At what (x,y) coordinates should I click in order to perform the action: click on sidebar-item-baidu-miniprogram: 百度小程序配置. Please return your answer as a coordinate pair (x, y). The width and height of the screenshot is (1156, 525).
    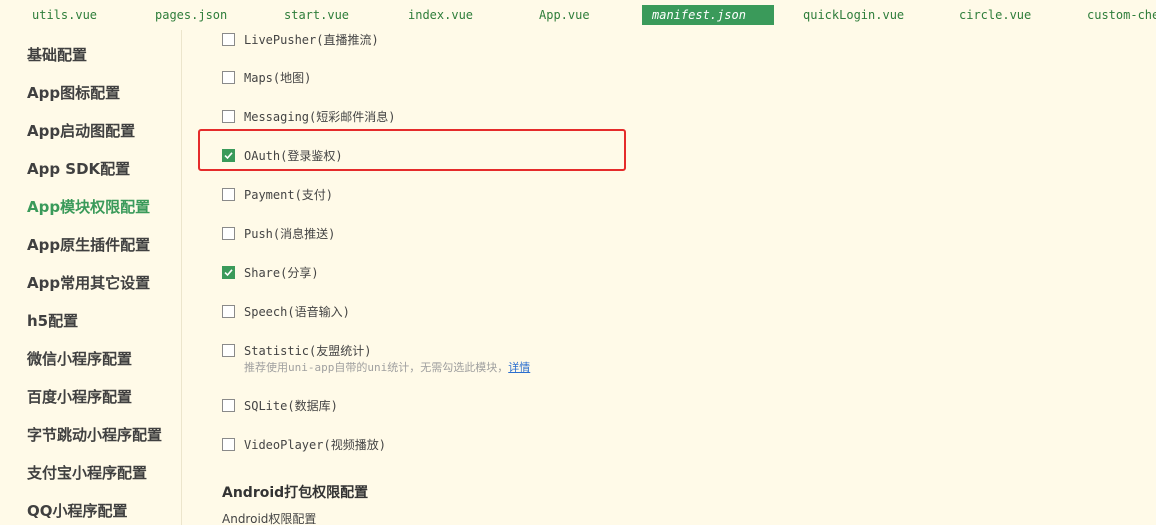
    Looking at the image, I should click on (79, 397).